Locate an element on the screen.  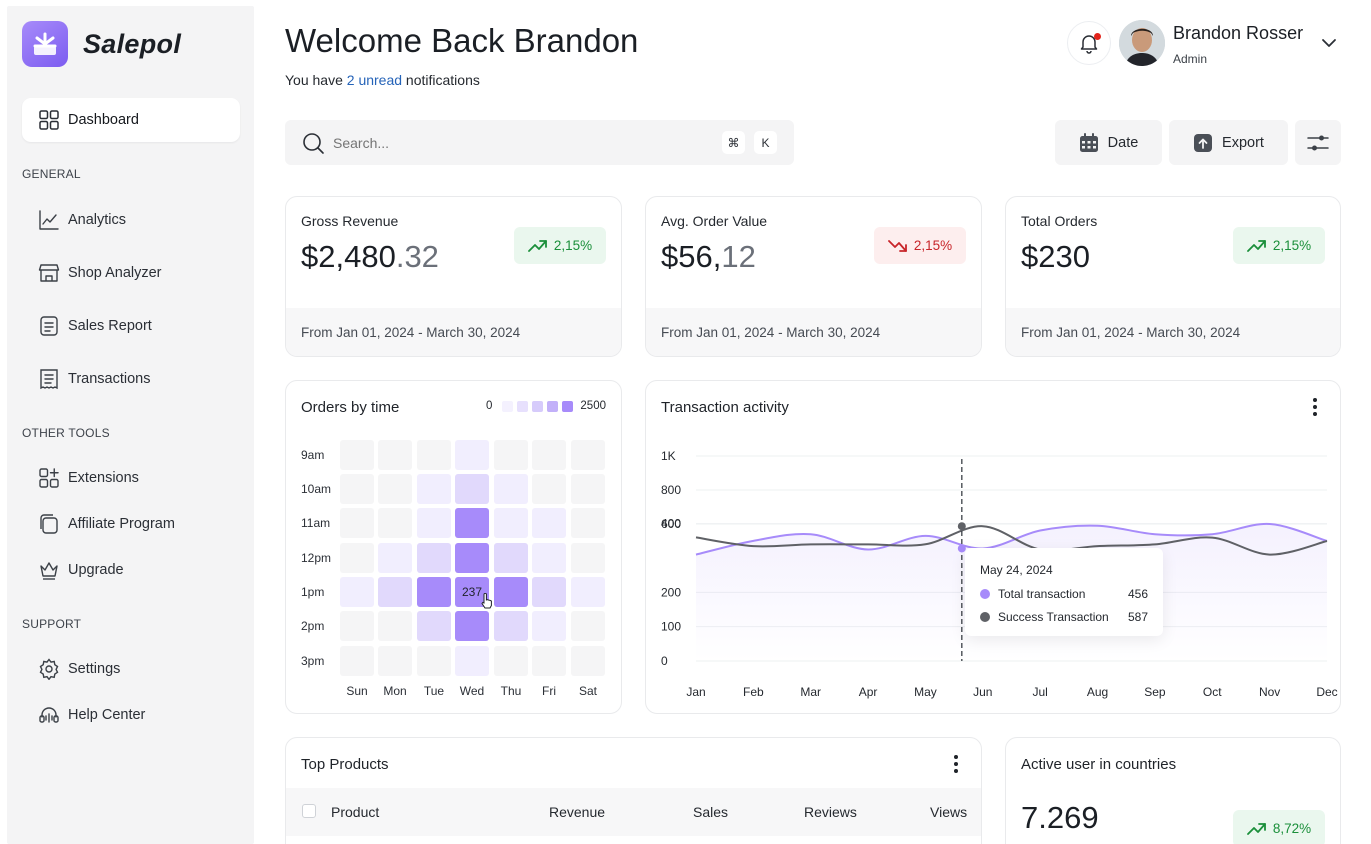
column-views: Views is located at coordinates (948, 812).